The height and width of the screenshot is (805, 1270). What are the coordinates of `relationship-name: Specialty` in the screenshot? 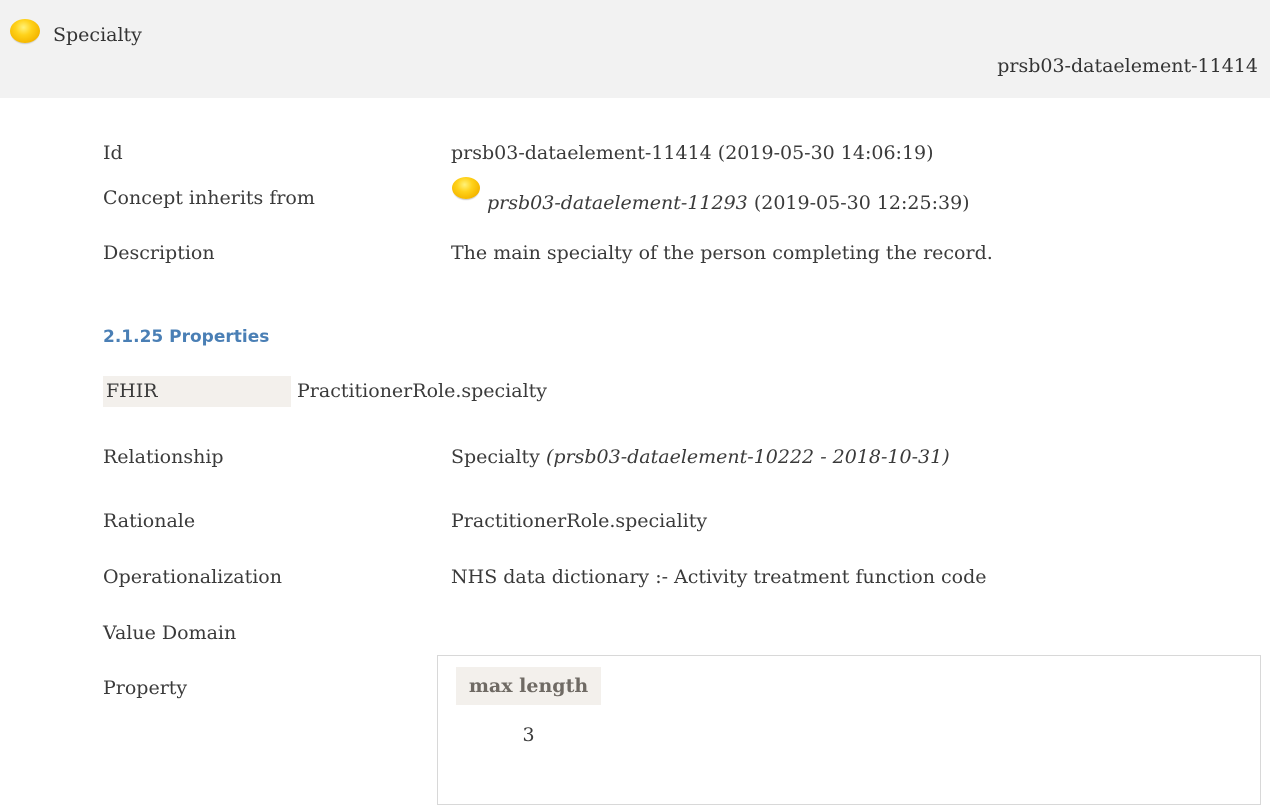 It's located at (495, 457).